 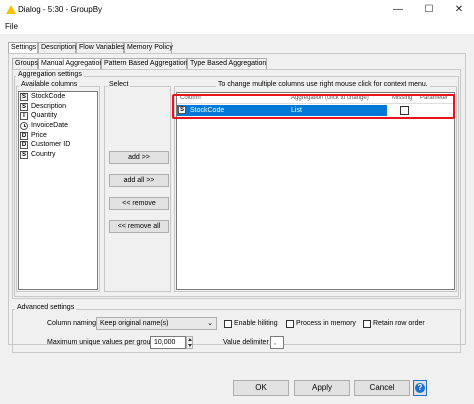 I want to click on enable-hiliting-checkbox, so click(x=228, y=324).